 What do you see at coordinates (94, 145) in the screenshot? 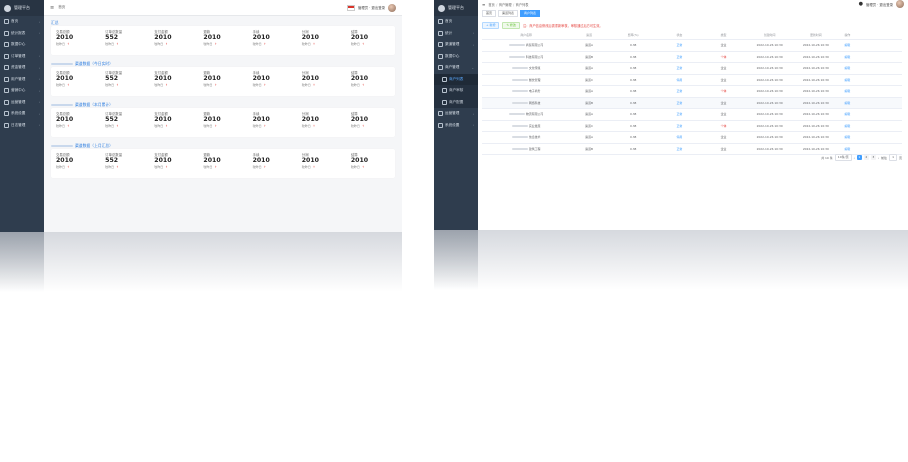
I see `section-title-text: 渠道数据（上月汇总）` at bounding box center [94, 145].